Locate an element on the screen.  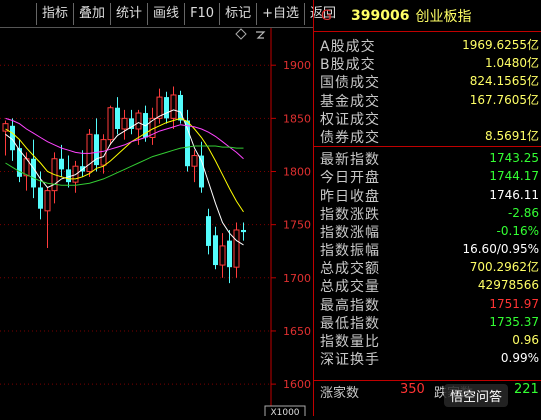
index-stat-row: 最低指数 1735.37 is located at coordinates (427, 322).